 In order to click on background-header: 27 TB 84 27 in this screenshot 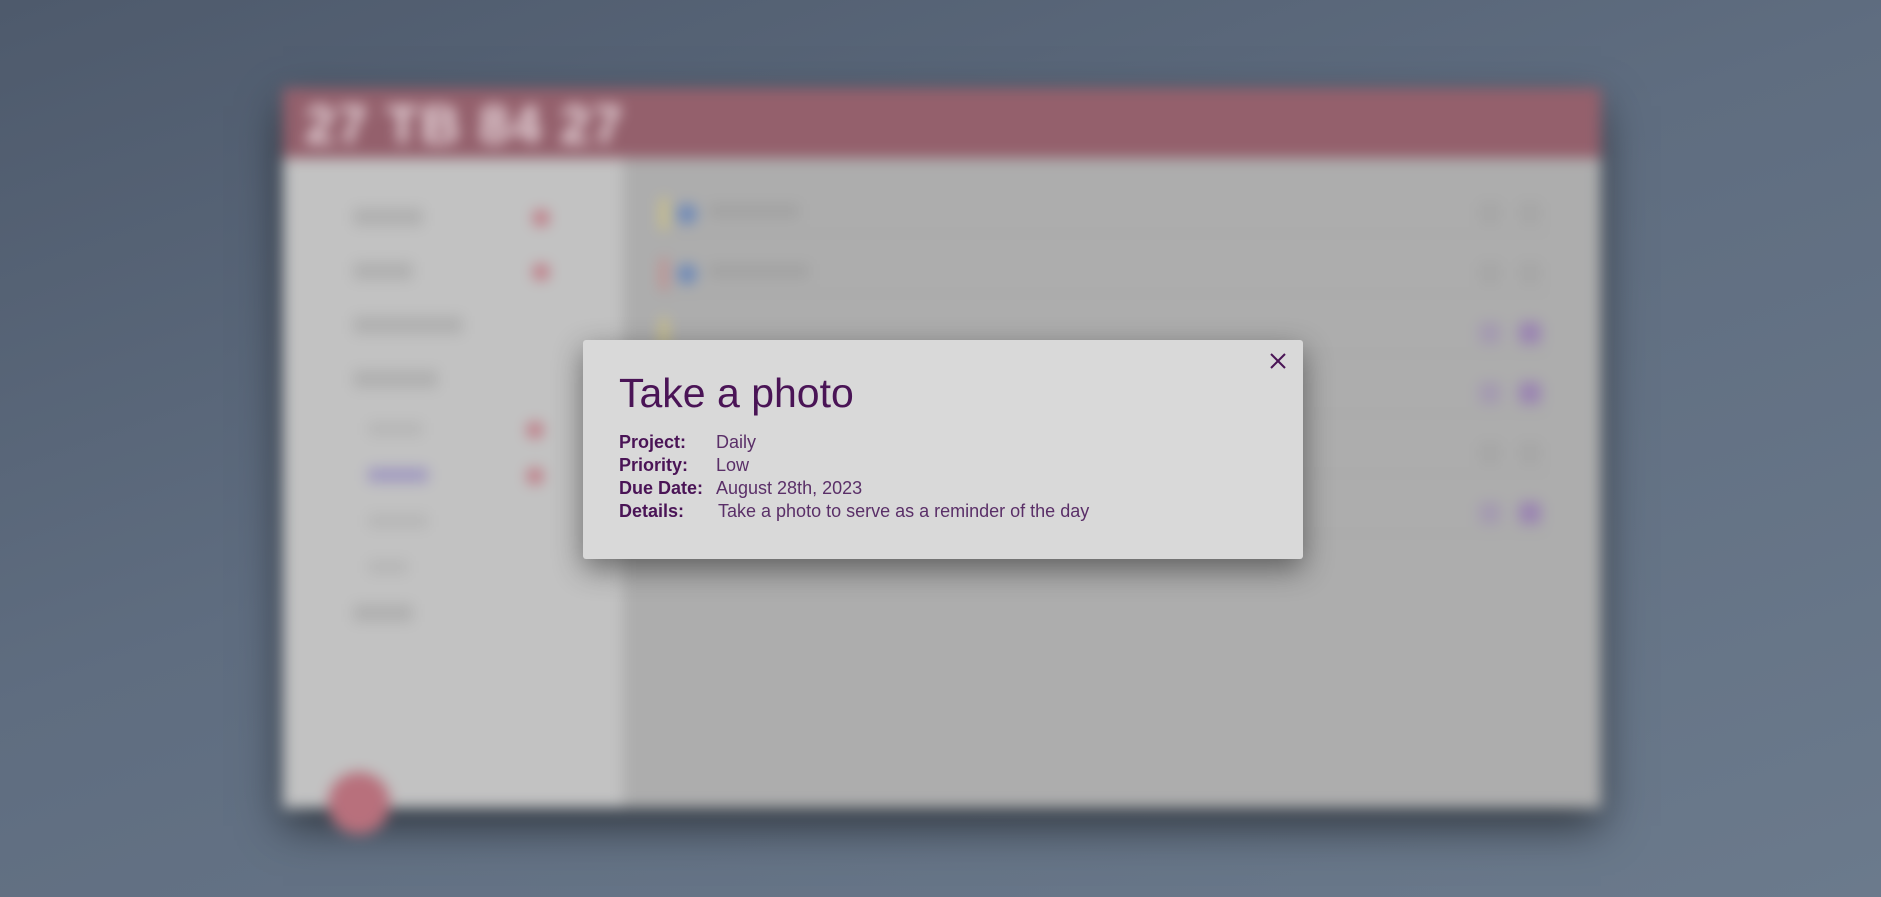, I will do `click(942, 123)`.